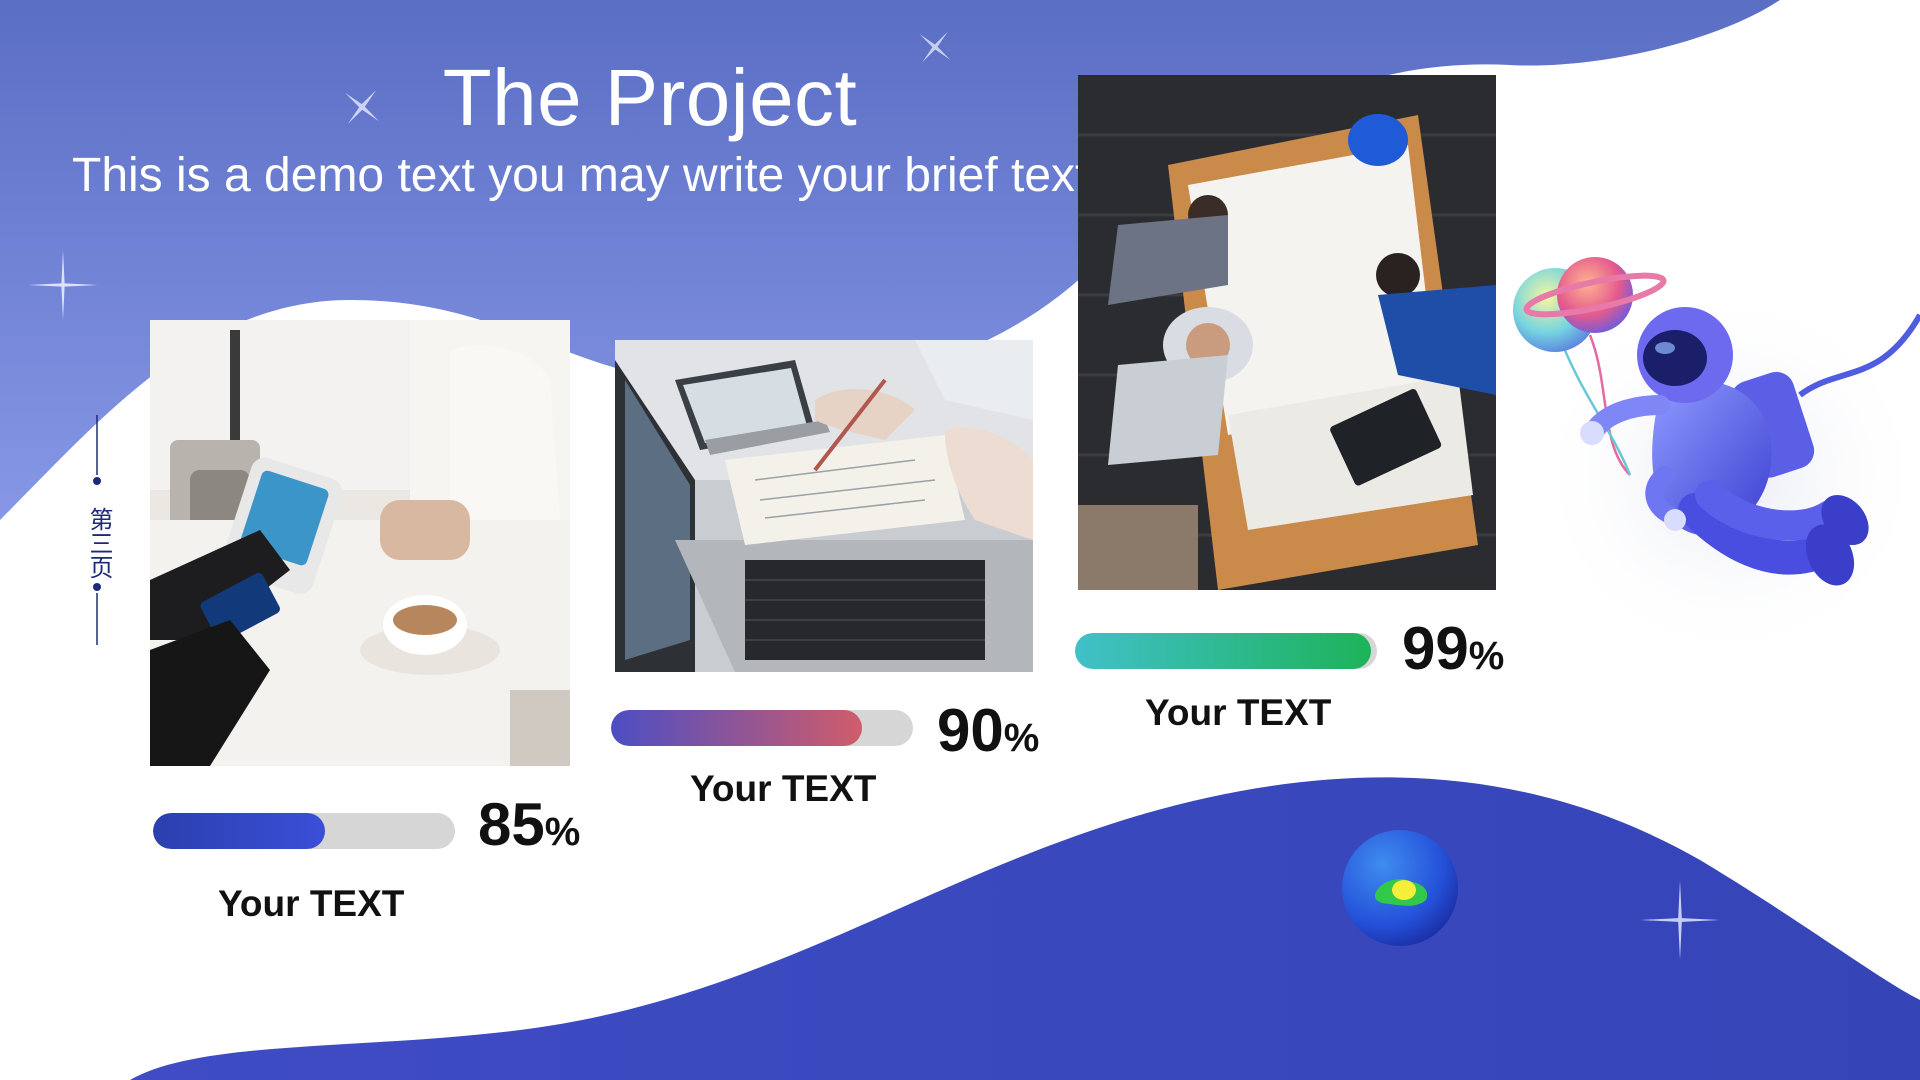 This screenshot has width=1920, height=1080. Describe the element at coordinates (529, 824) in the screenshot. I see `percent-value-1: 85%` at that location.